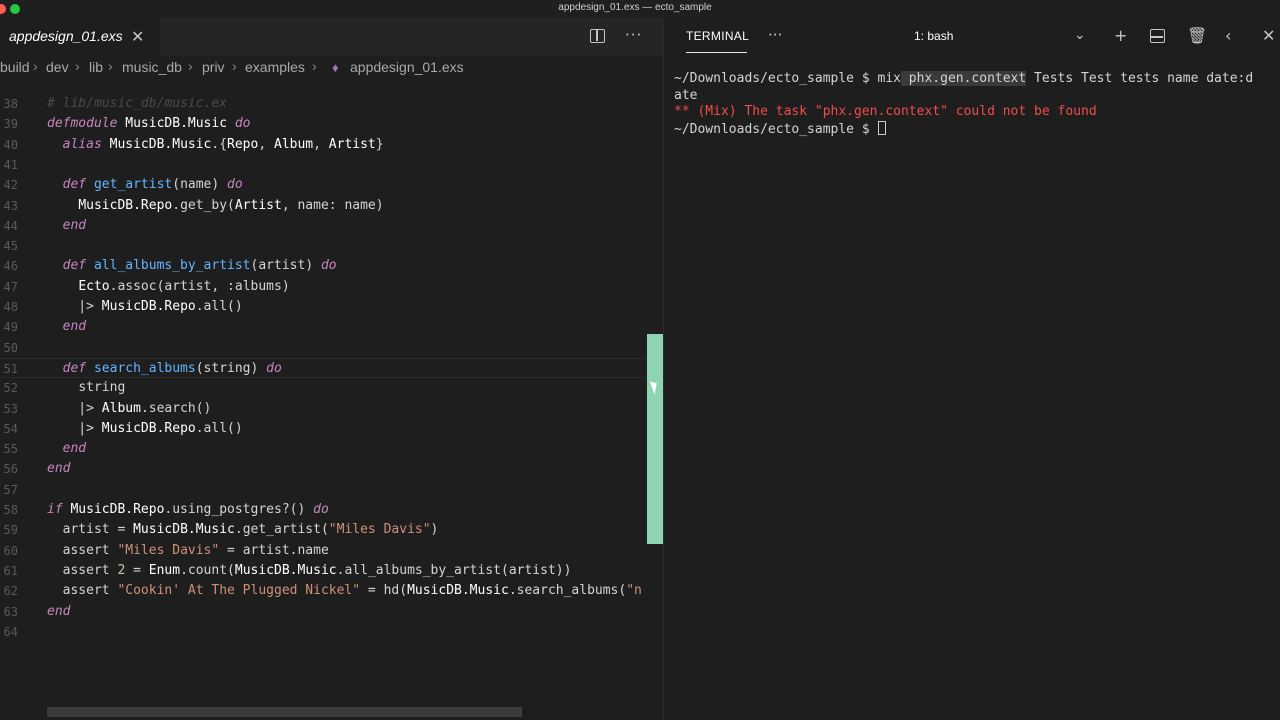  What do you see at coordinates (331, 185) in the screenshot?
I see `code-line: 42 def get_artist(name) do` at bounding box center [331, 185].